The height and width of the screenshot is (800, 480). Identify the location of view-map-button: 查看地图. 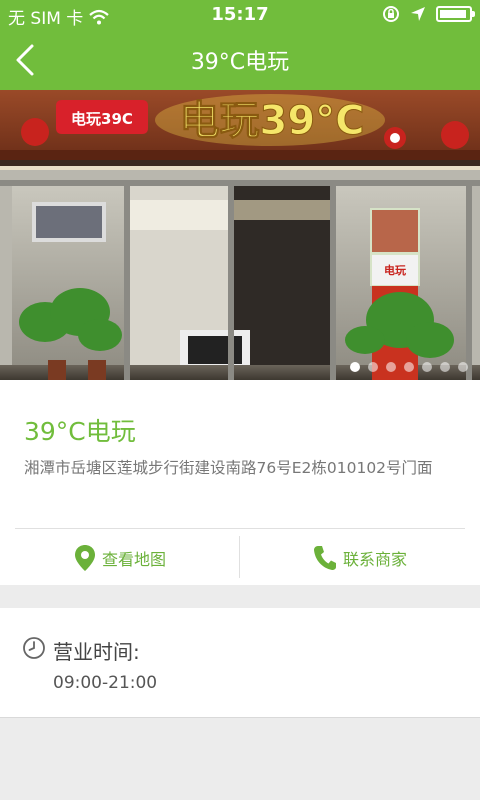
(120, 557).